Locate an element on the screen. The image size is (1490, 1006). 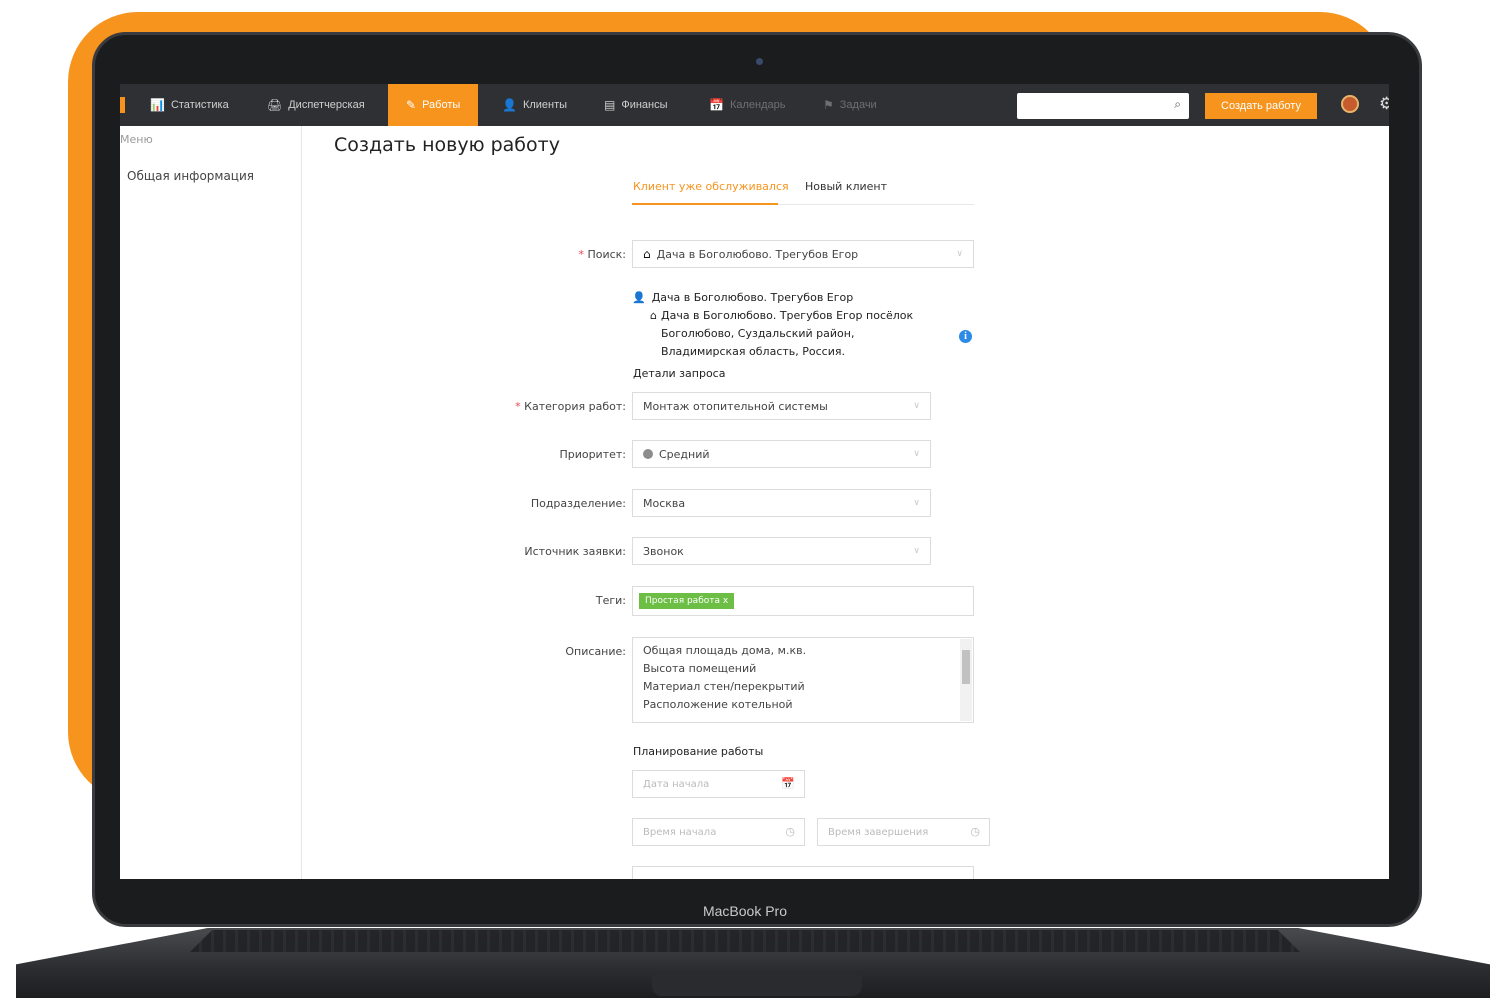
create-job-button: Создать работу is located at coordinates (1261, 106).